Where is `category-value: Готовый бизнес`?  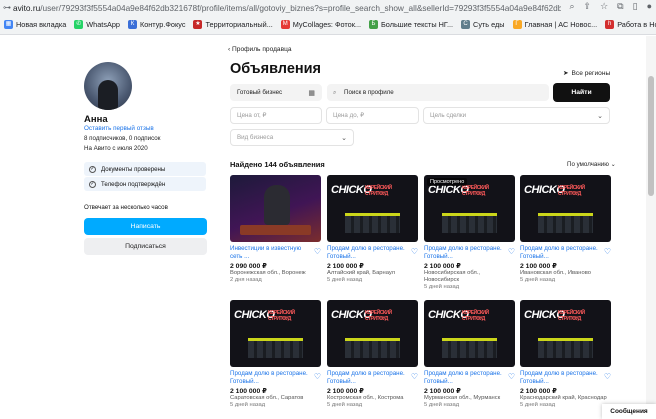 category-value: Готовый бизнес is located at coordinates (260, 92).